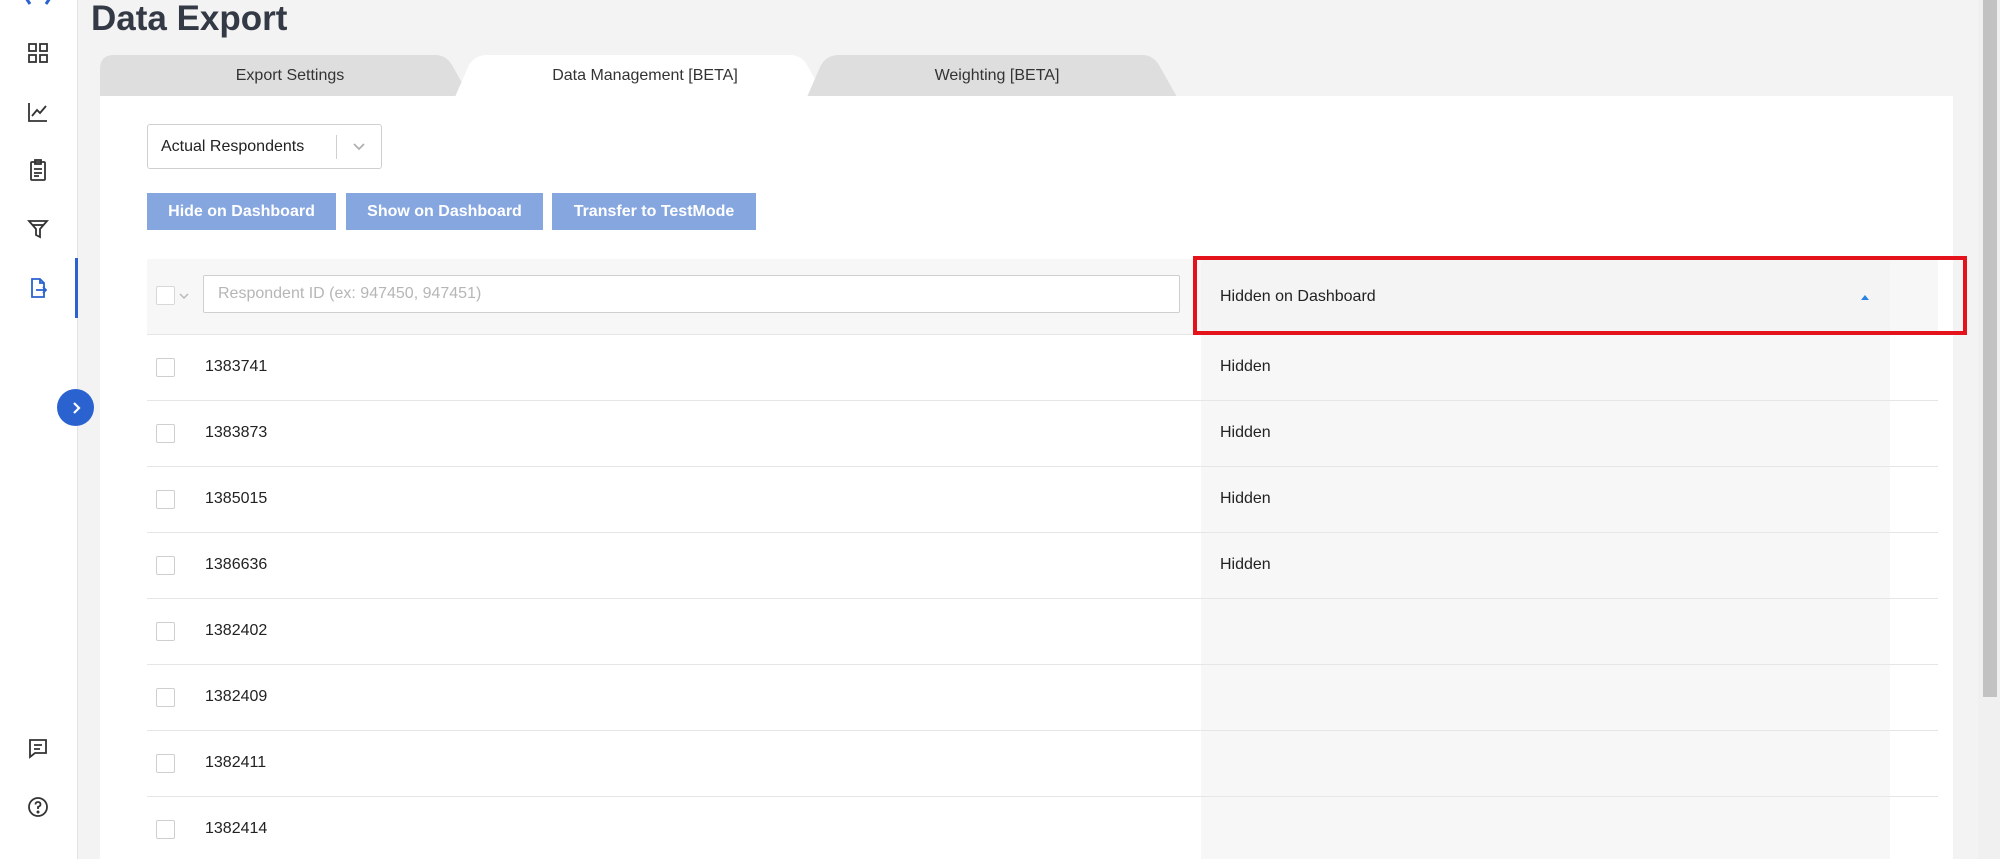 The width and height of the screenshot is (2000, 859). I want to click on table-header: Hidden on Dashboard, so click(1057, 295).